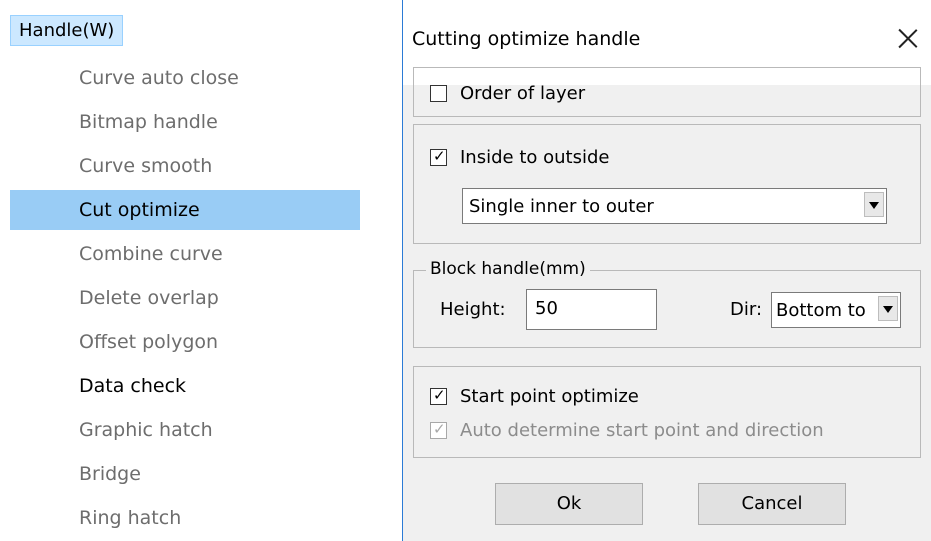 This screenshot has width=931, height=541. I want to click on menu-item-graphic-hatch: Graphic hatch, so click(185, 430).